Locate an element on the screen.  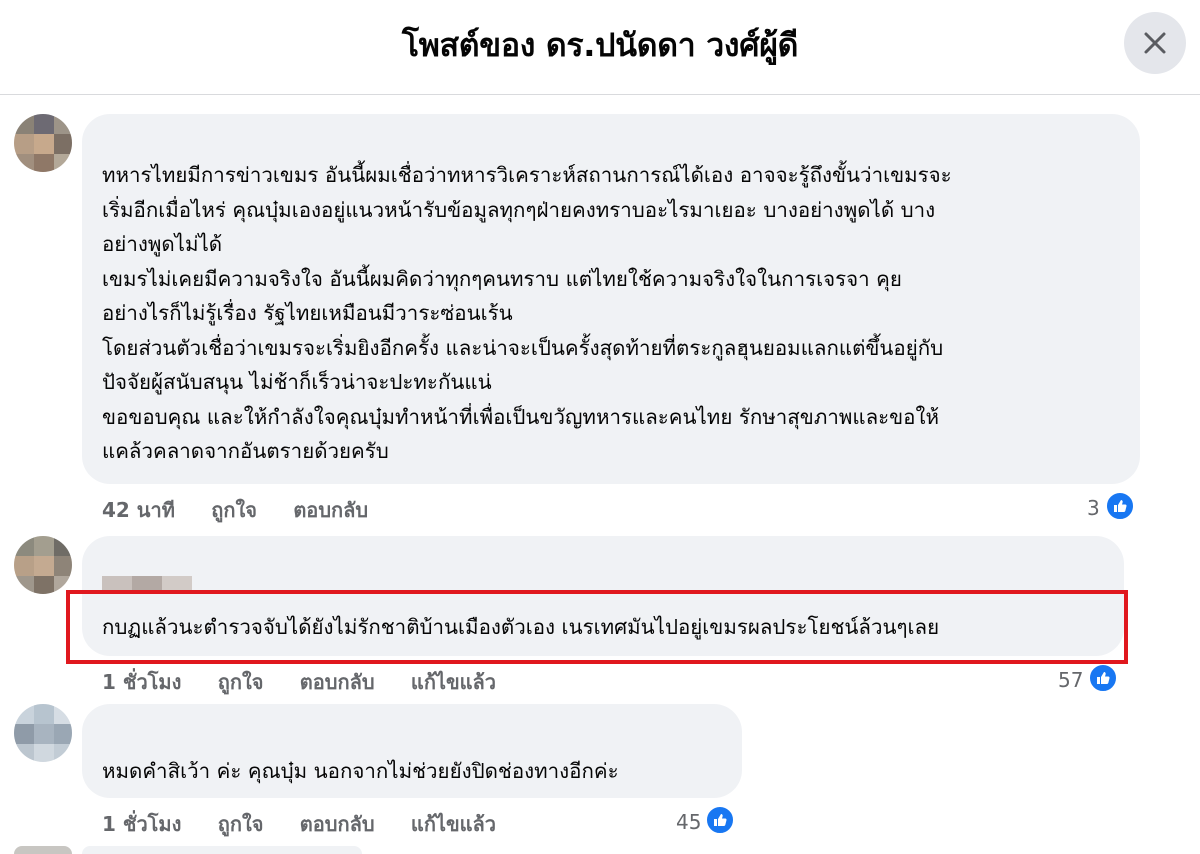
close-button is located at coordinates (1155, 43).